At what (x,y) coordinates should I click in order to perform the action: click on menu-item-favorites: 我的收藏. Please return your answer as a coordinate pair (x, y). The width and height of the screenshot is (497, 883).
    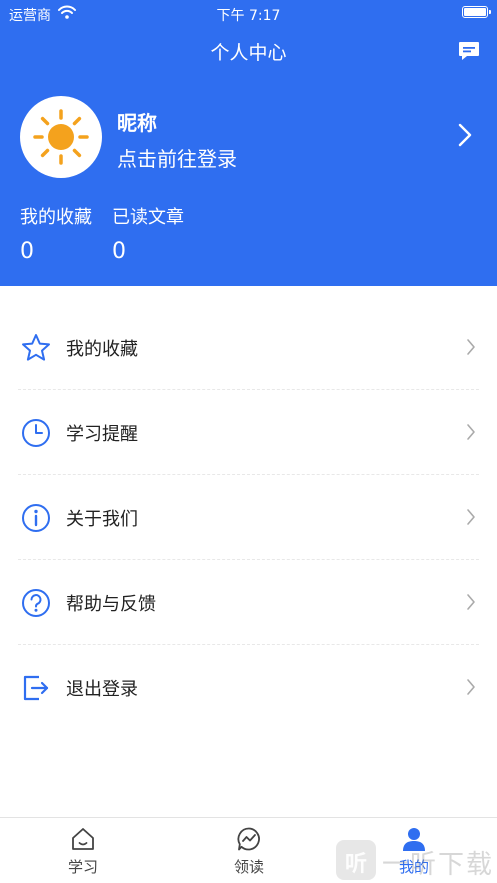
    Looking at the image, I should click on (248, 347).